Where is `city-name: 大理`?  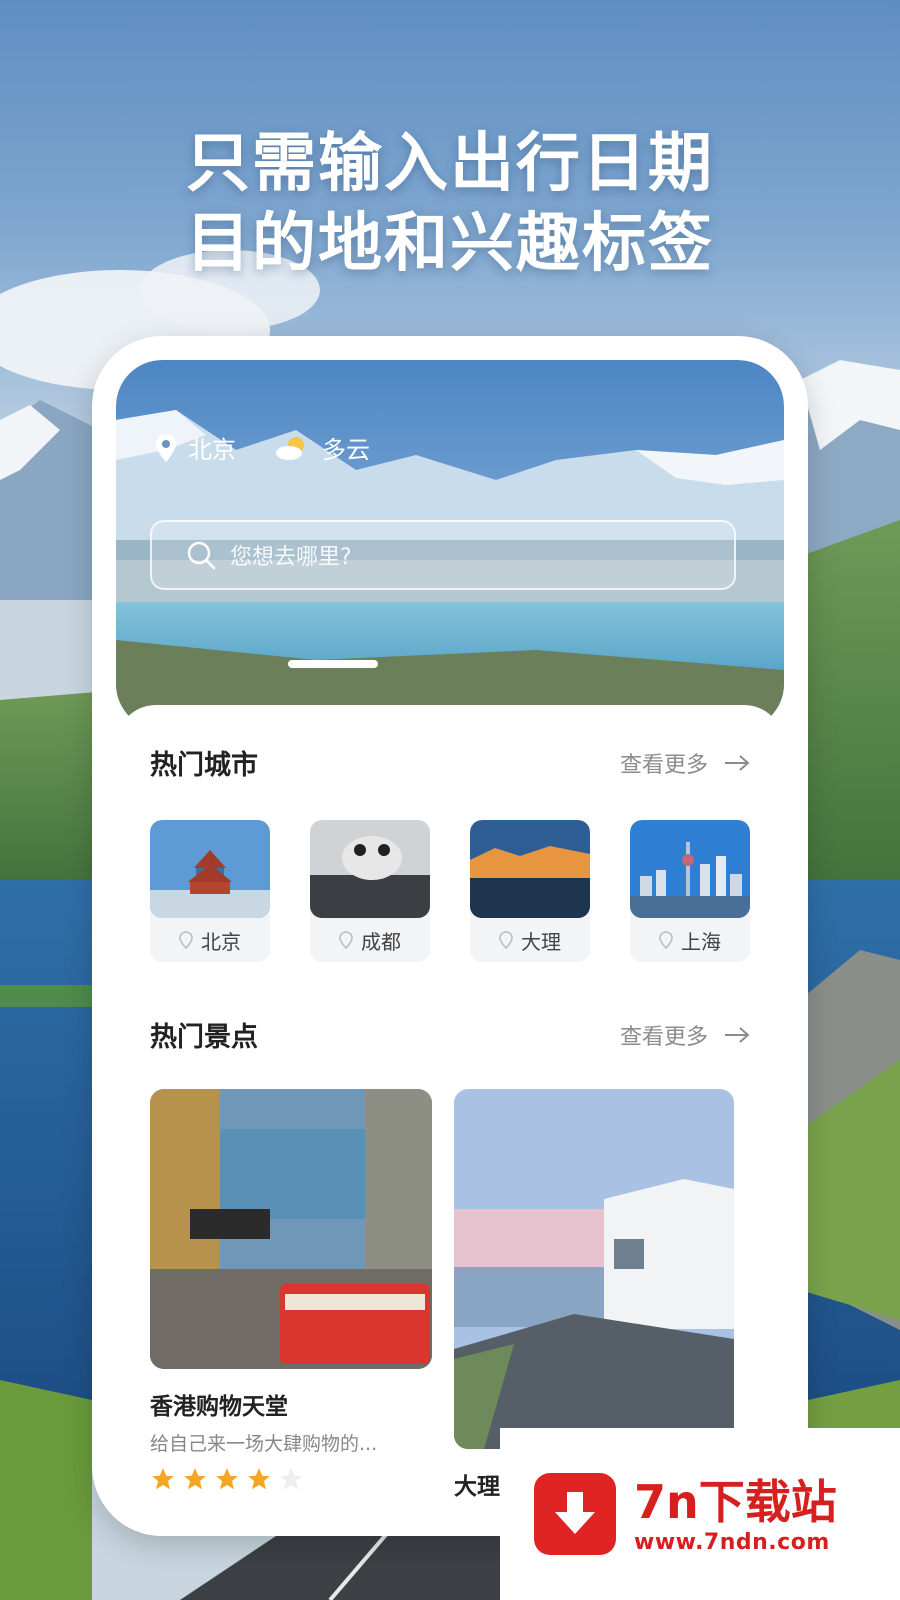 city-name: 大理 is located at coordinates (541, 941).